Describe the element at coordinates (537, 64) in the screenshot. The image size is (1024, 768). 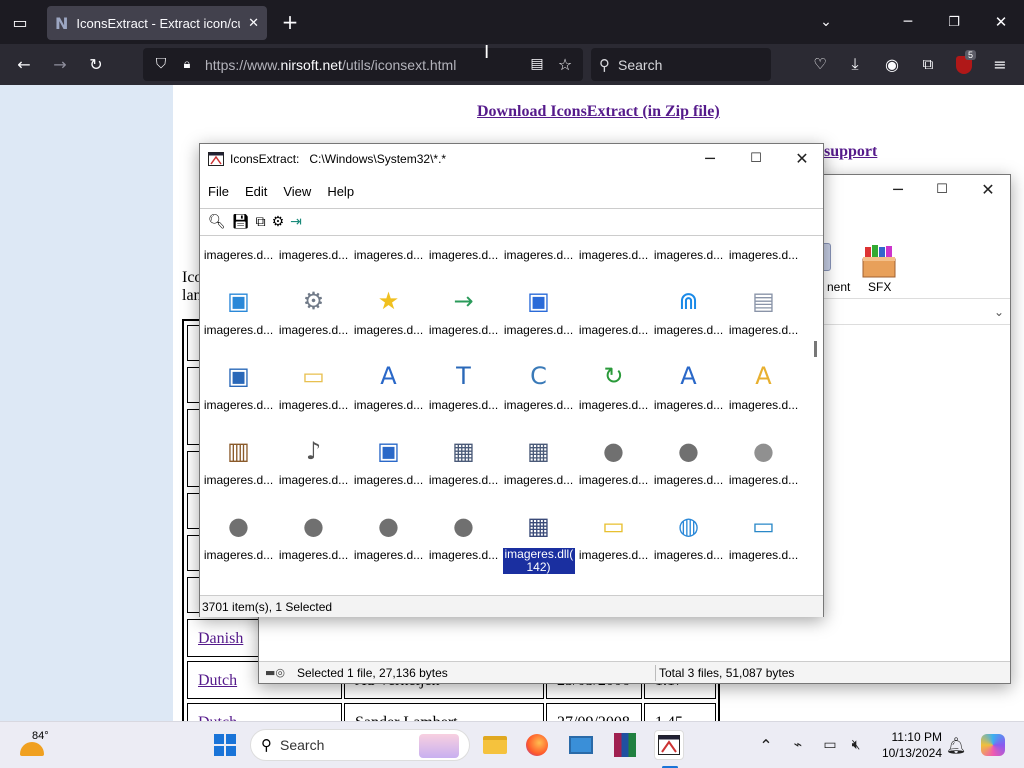
I see `reader-view-icon: ▤` at that location.